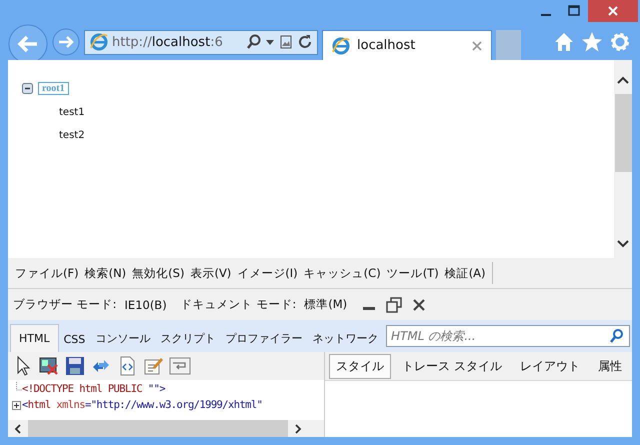 The height and width of the screenshot is (445, 640). What do you see at coordinates (65, 304) in the screenshot?
I see `mode-label: ブラウザー モード:` at bounding box center [65, 304].